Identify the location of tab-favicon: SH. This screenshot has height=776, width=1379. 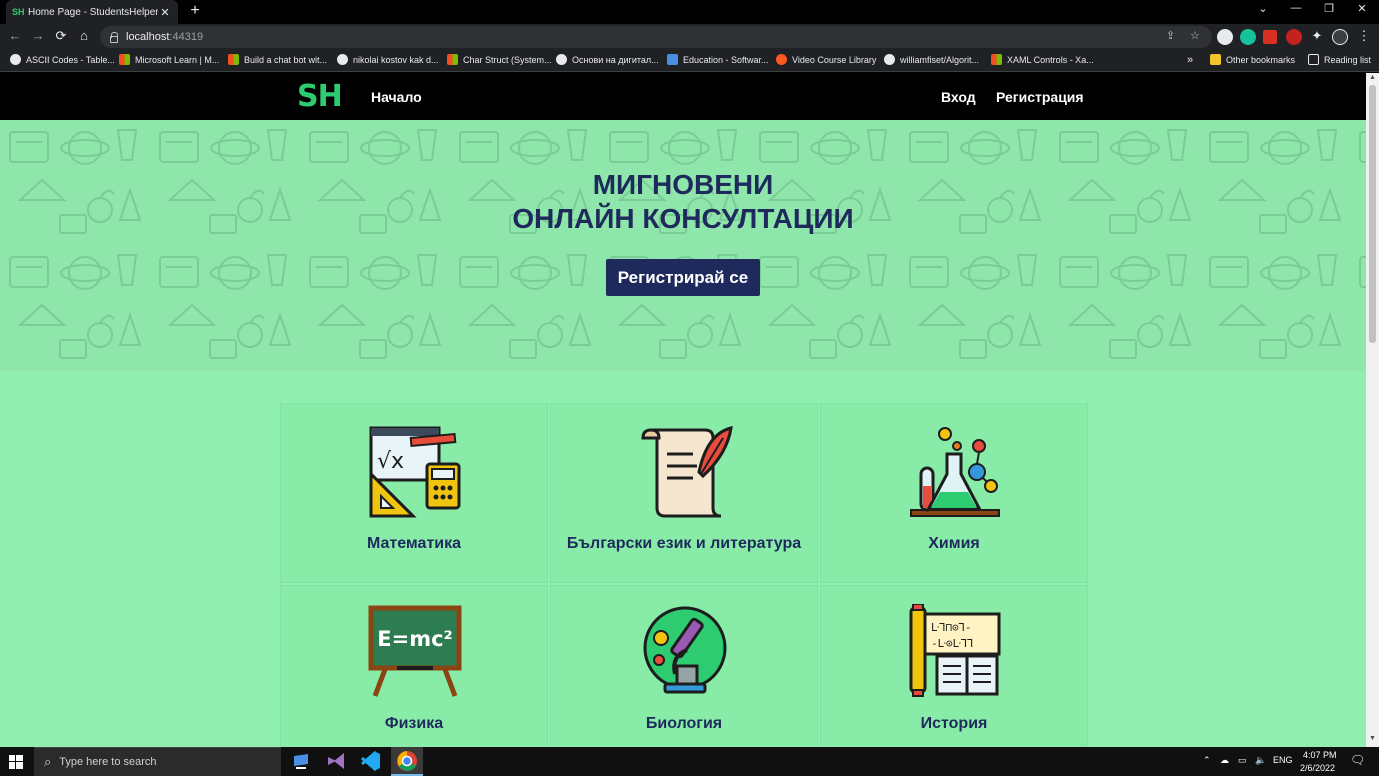
(18, 12).